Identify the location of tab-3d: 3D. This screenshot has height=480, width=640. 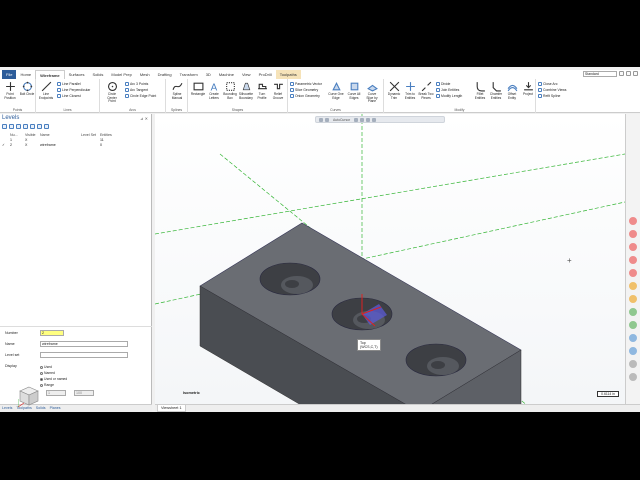
(208, 74).